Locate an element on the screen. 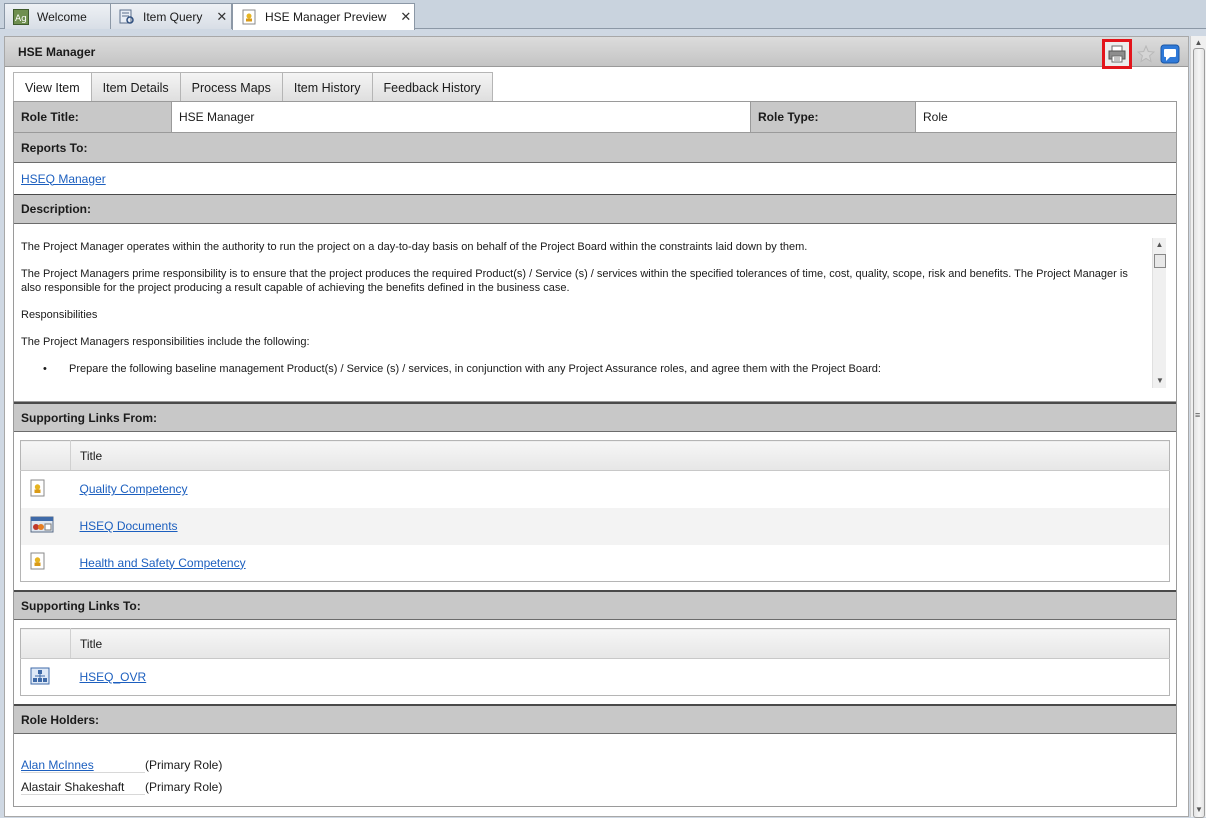  tab-welcome: Ag Welcome is located at coordinates (57, 16).